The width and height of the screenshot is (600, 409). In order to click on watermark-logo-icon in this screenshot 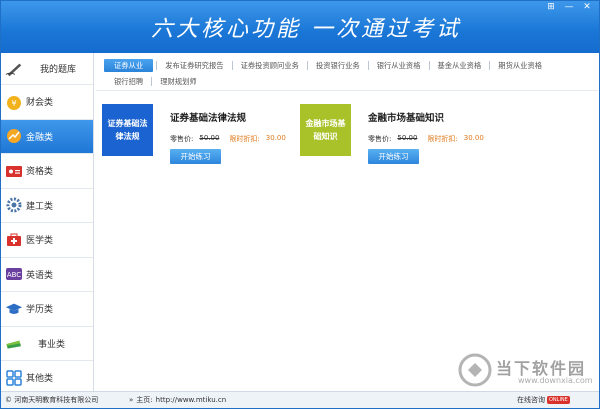, I will do `click(475, 370)`.